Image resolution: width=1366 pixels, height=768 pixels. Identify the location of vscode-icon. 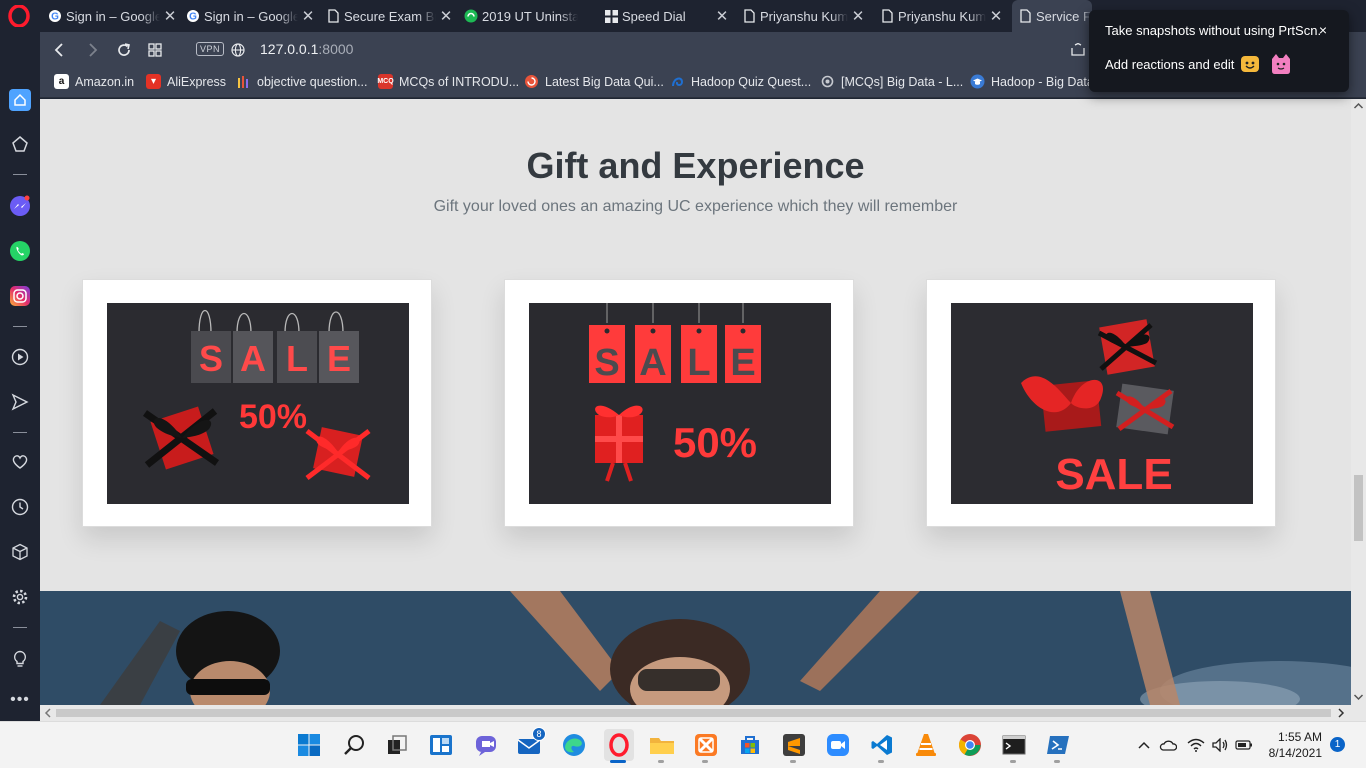
(882, 745).